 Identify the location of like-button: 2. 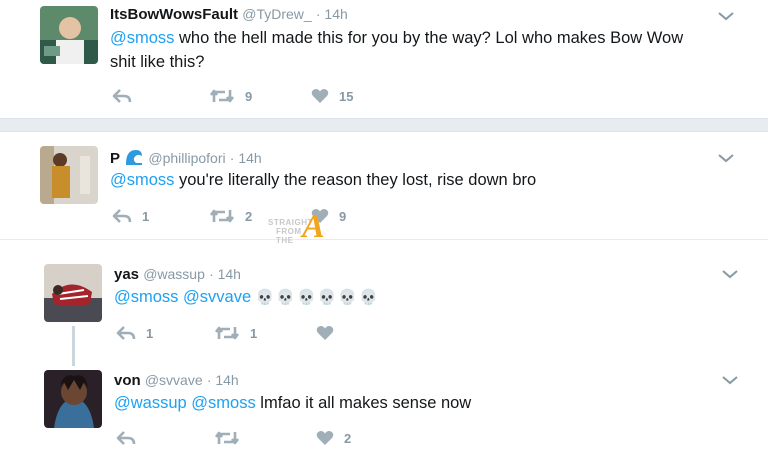
(333, 438).